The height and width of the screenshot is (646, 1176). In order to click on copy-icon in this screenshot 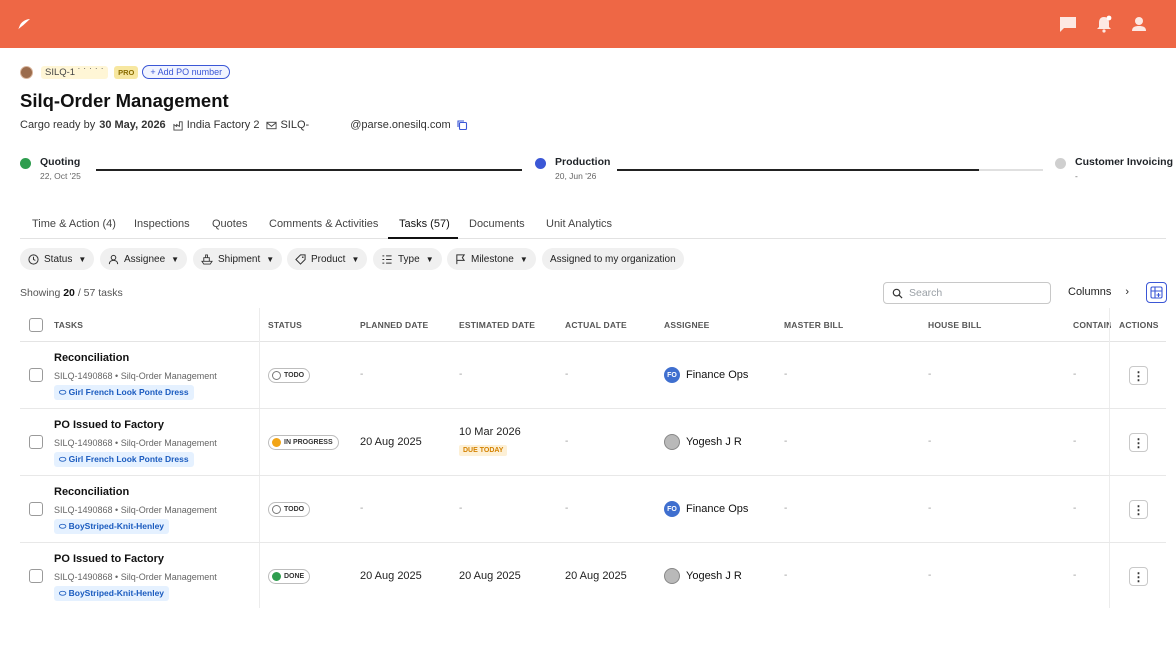, I will do `click(462, 125)`.